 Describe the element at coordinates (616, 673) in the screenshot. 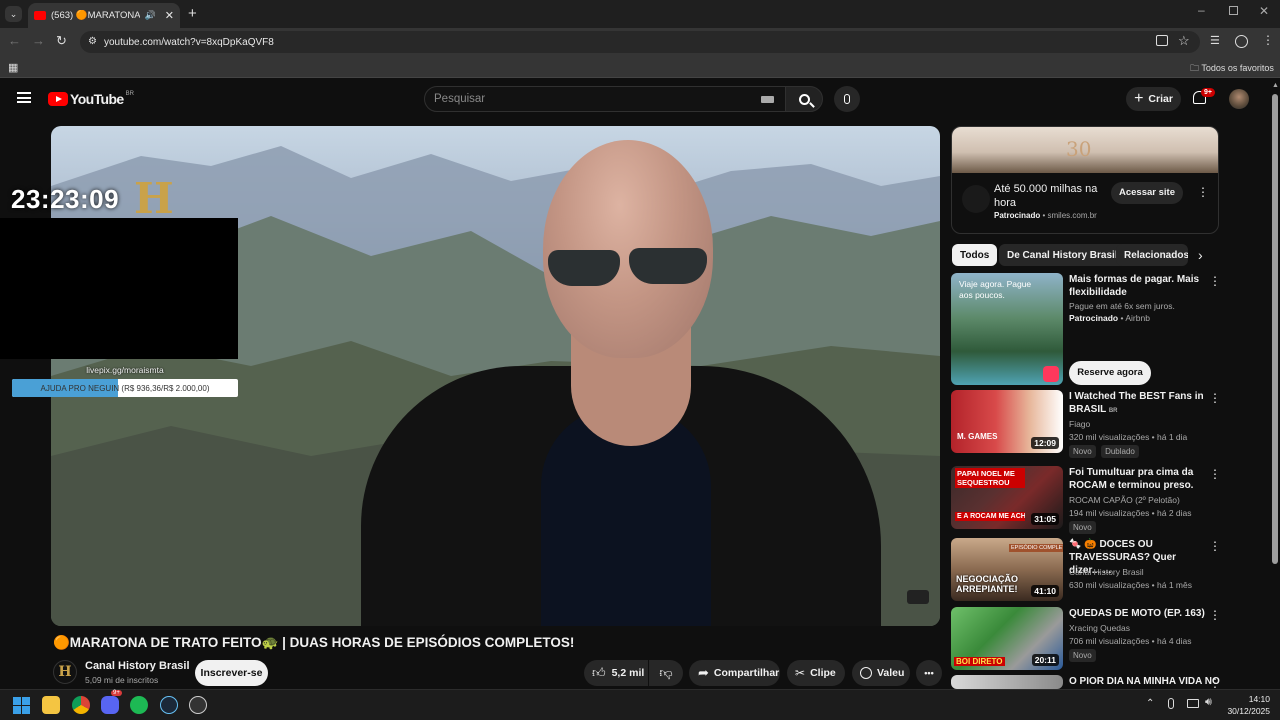

I see `like-button: 👍︎ 5,2 mil` at that location.